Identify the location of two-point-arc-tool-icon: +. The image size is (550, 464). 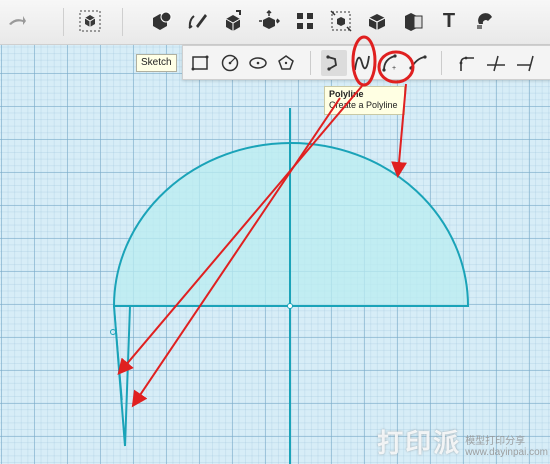
(390, 63).